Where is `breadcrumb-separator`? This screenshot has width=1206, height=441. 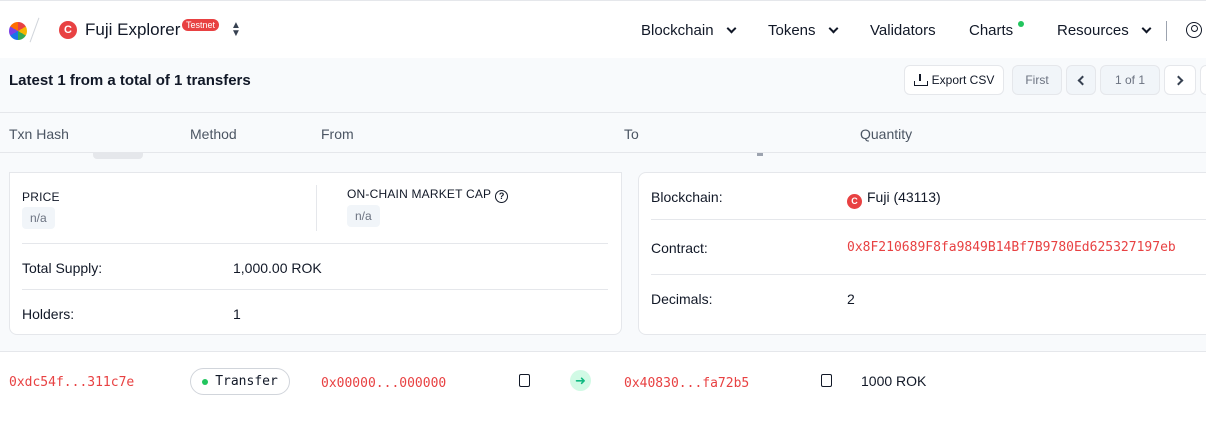
breadcrumb-separator is located at coordinates (34, 30).